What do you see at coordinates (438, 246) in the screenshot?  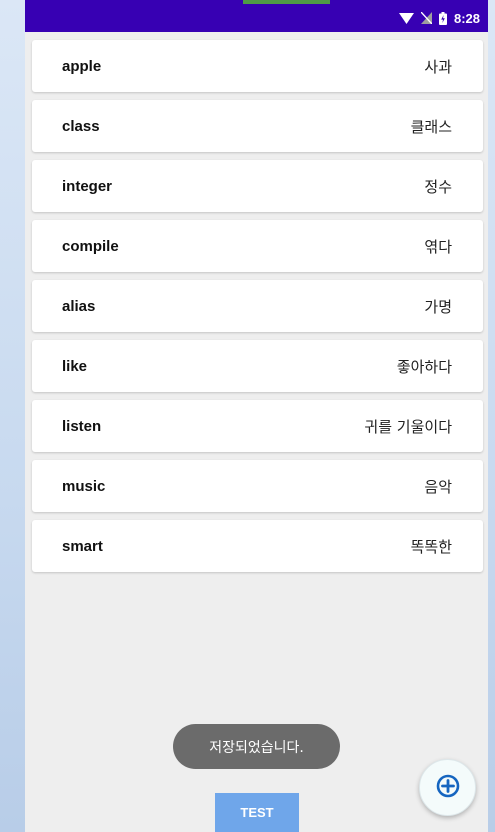 I see `word-korean: 엮다` at bounding box center [438, 246].